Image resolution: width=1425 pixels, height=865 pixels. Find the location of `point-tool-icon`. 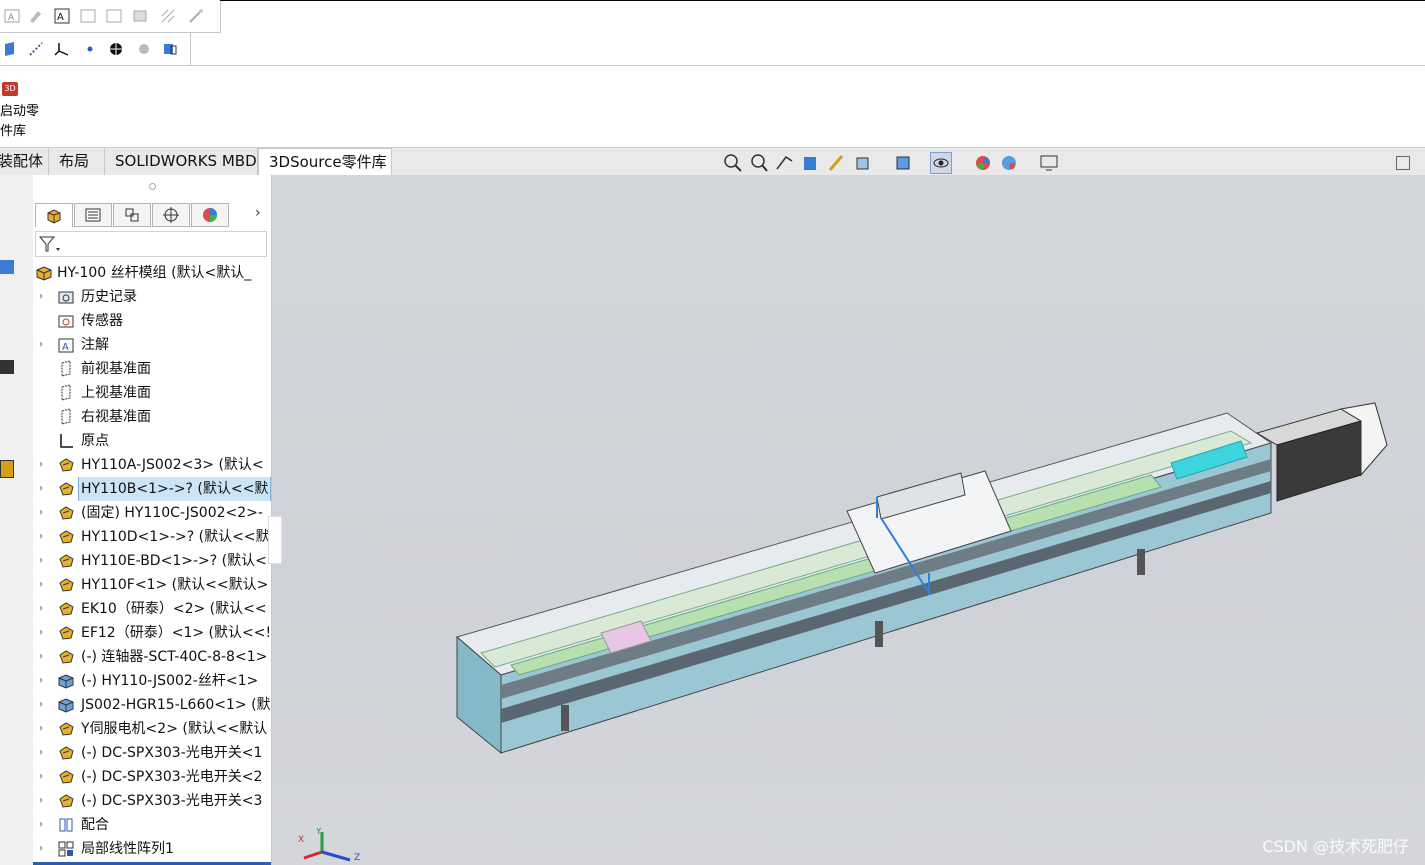

point-tool-icon is located at coordinates (90, 49).